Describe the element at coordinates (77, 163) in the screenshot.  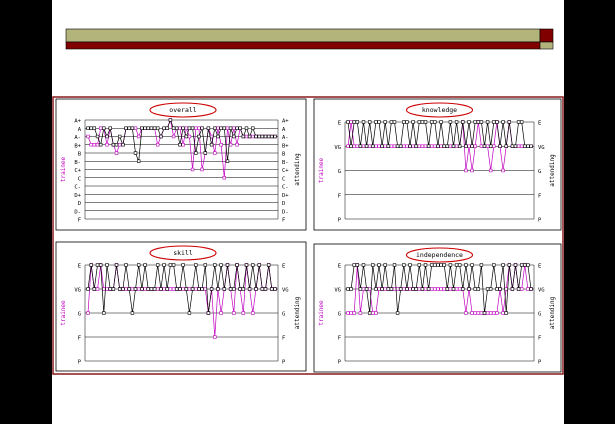
I see `tick-label-left: B-` at that location.